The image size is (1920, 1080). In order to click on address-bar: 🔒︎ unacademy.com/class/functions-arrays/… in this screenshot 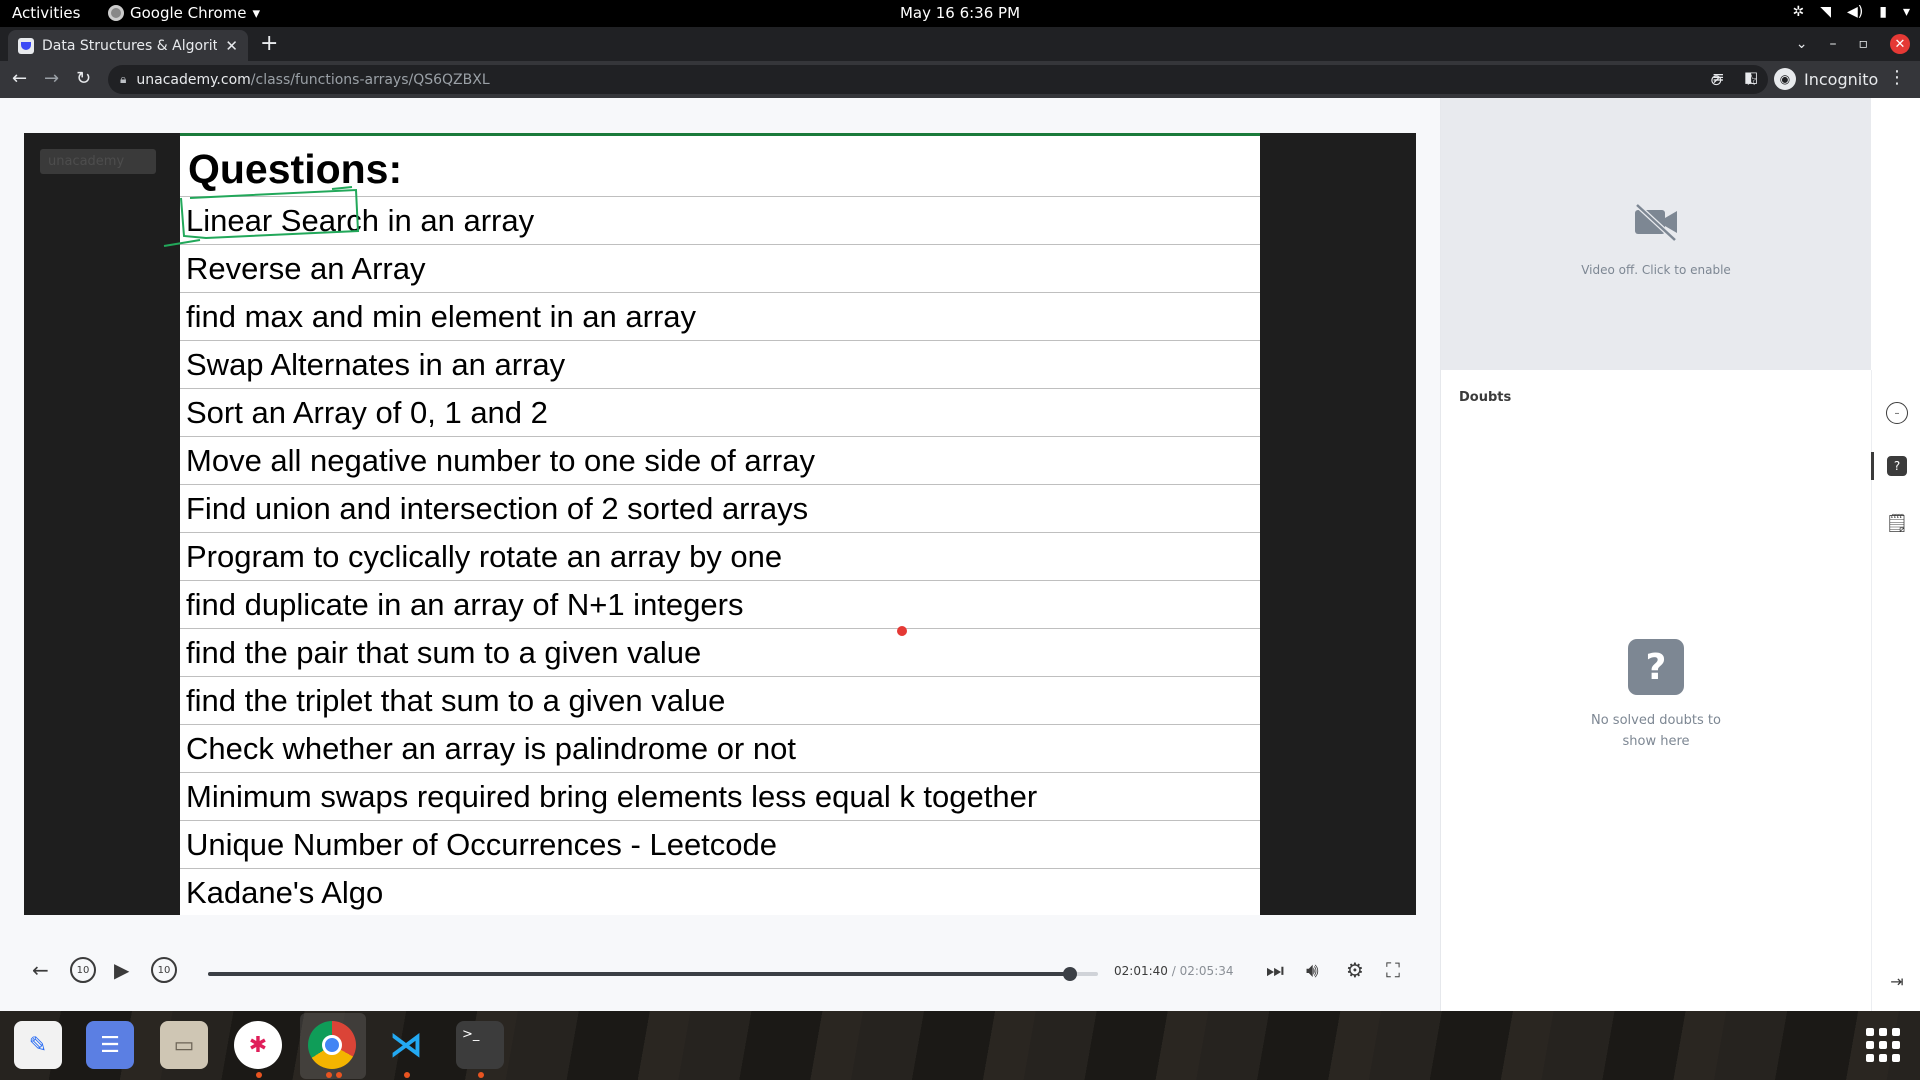, I will do `click(938, 79)`.